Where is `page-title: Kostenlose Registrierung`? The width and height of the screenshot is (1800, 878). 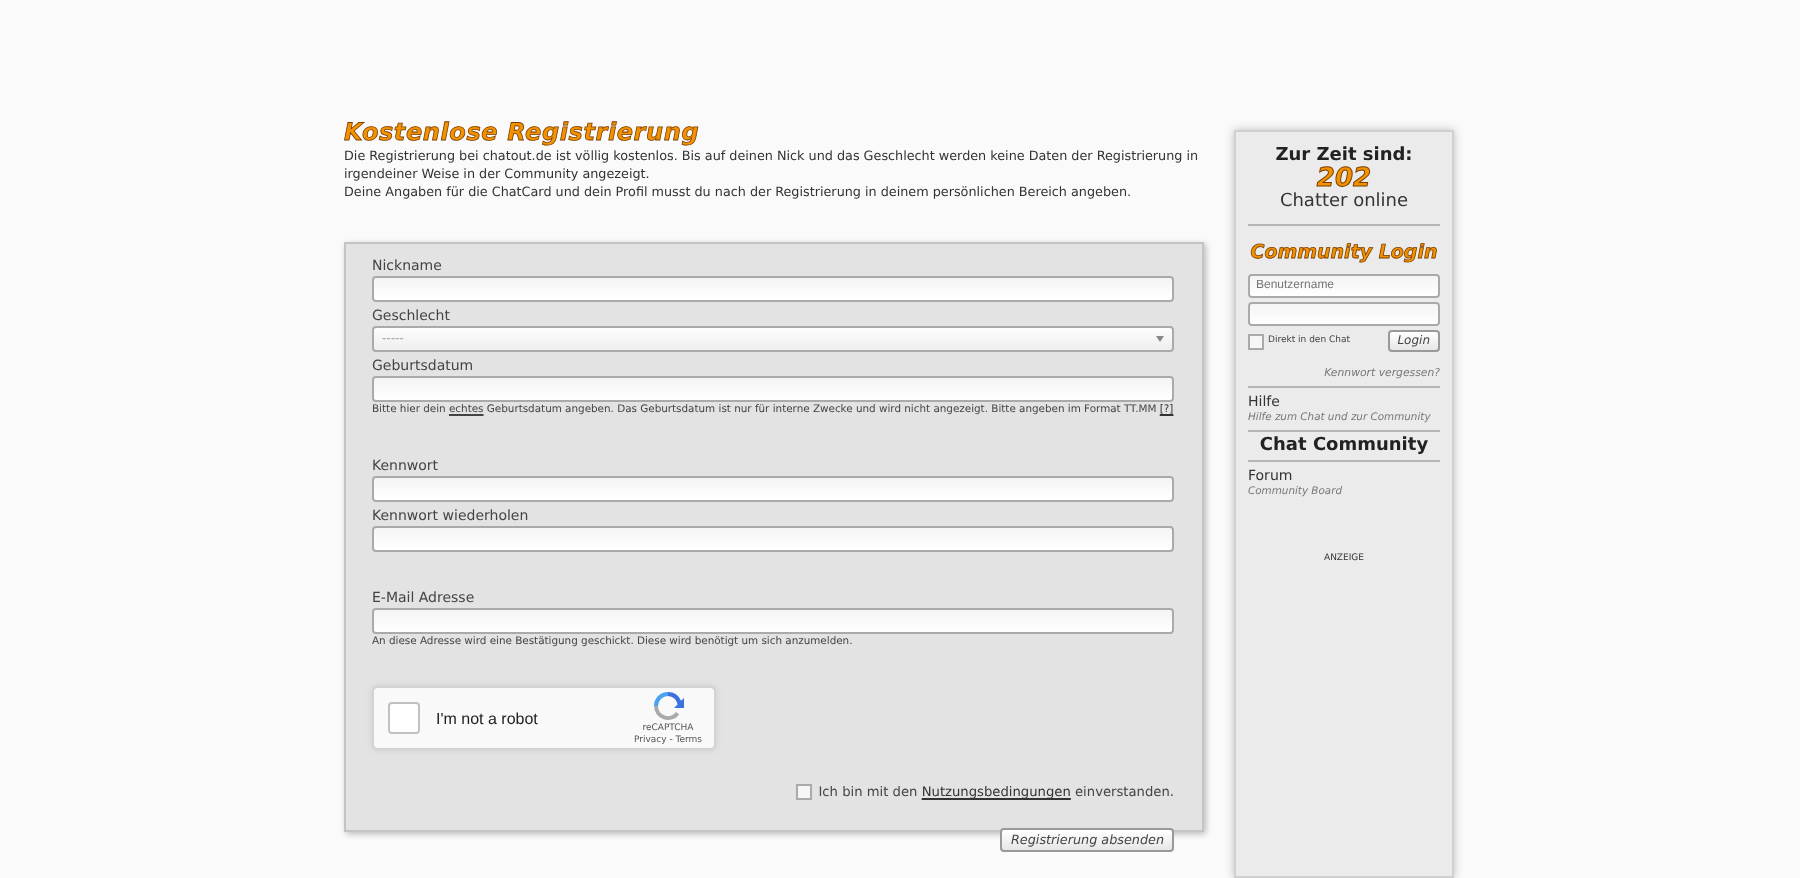
page-title: Kostenlose Registrierung is located at coordinates (522, 132).